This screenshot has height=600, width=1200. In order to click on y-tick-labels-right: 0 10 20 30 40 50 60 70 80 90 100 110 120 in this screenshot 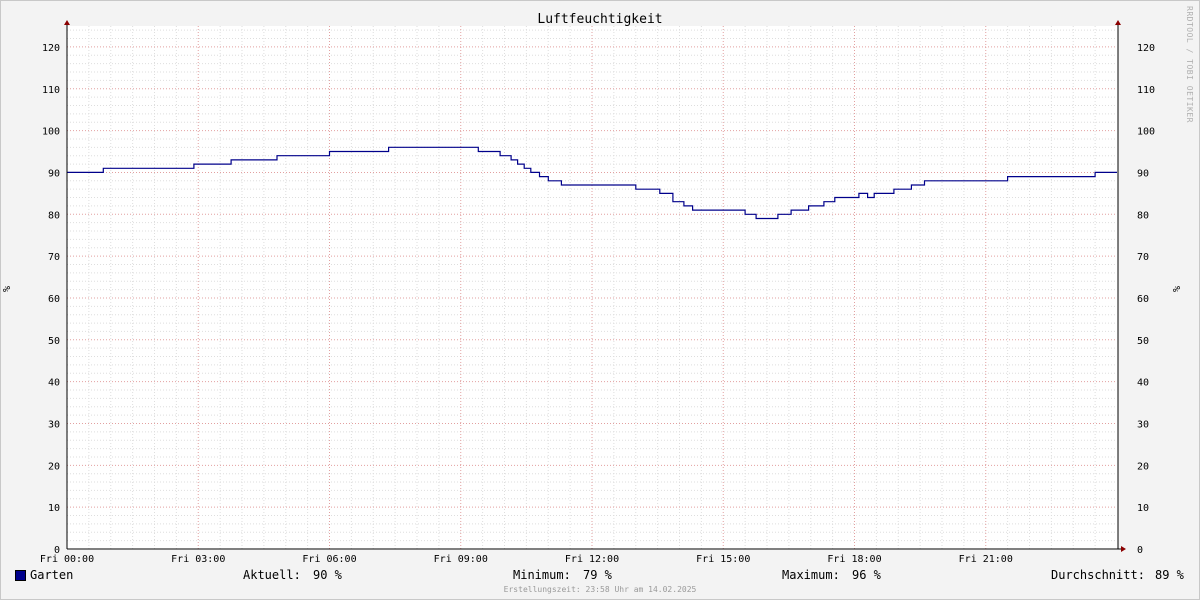, I will do `click(1146, 299)`.